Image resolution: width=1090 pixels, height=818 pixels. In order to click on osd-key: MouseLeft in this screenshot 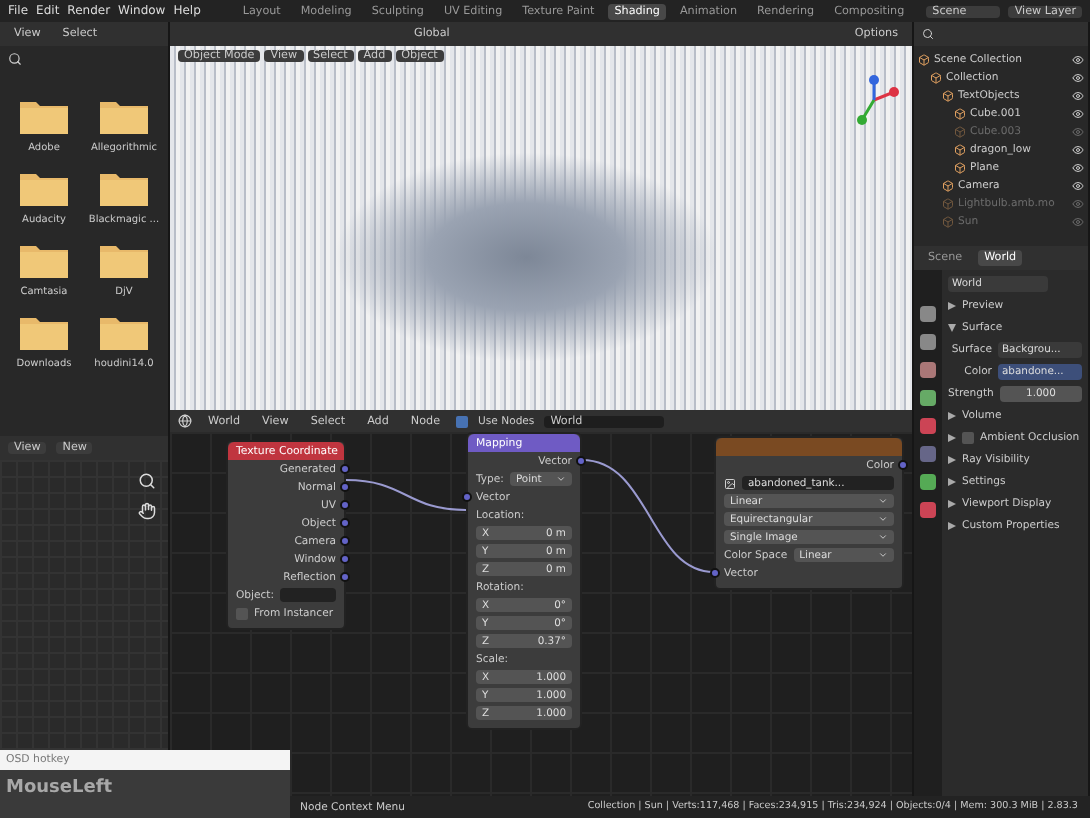, I will do `click(145, 788)`.